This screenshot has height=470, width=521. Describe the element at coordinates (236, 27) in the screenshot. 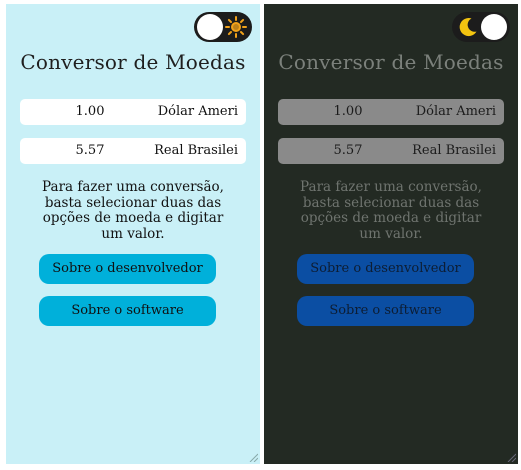

I see `sun-icon` at that location.